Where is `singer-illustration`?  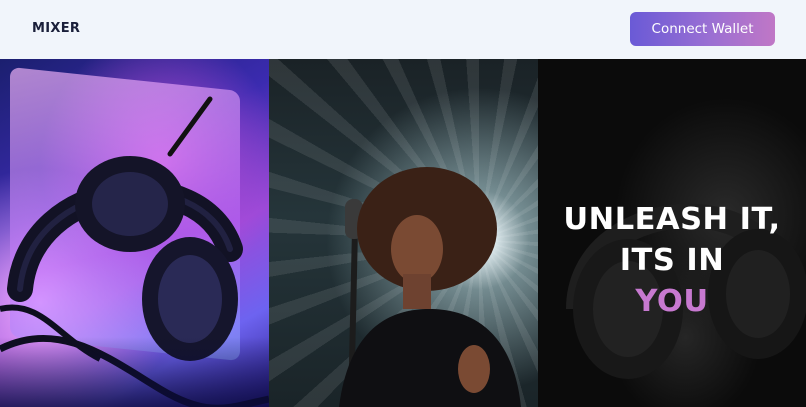
singer-illustration is located at coordinates (430, 287).